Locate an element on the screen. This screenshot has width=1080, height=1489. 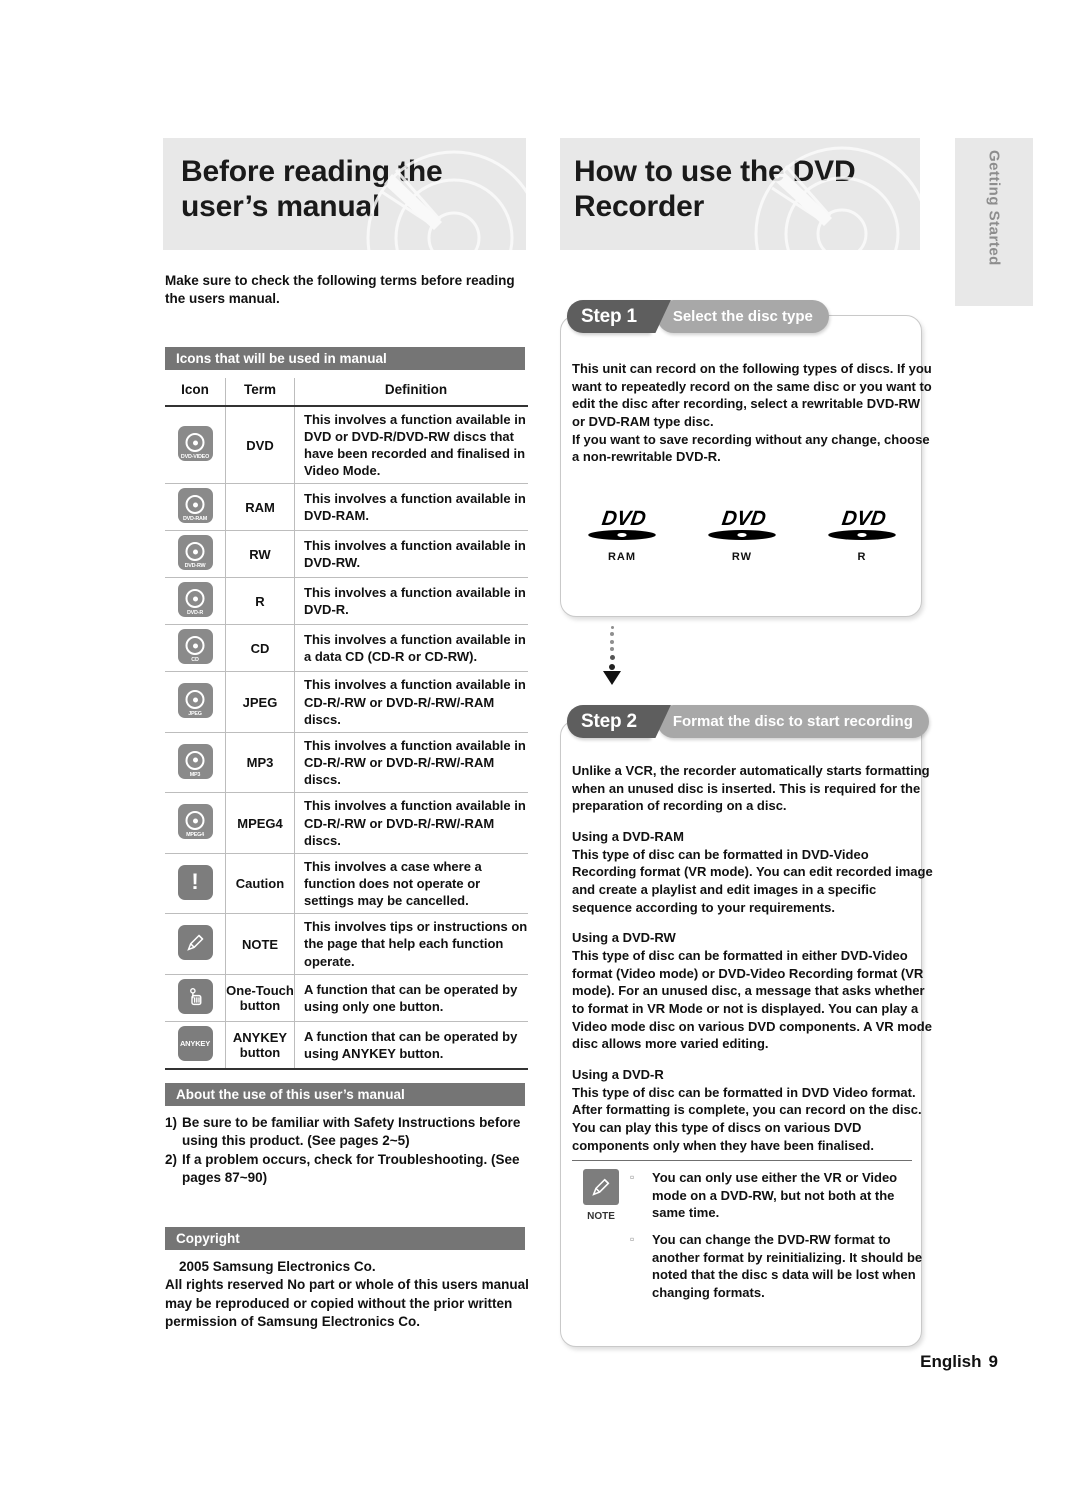
copyright-line-1: 2005 Samsung Electronics Co. is located at coordinates (277, 1266).